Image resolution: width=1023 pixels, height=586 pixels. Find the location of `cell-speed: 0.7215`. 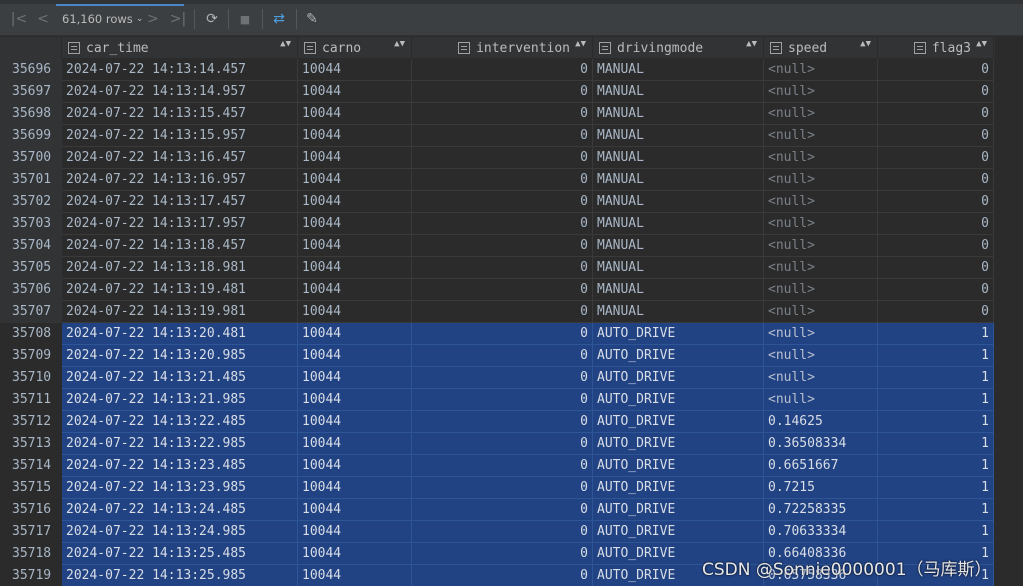

cell-speed: 0.7215 is located at coordinates (821, 488).